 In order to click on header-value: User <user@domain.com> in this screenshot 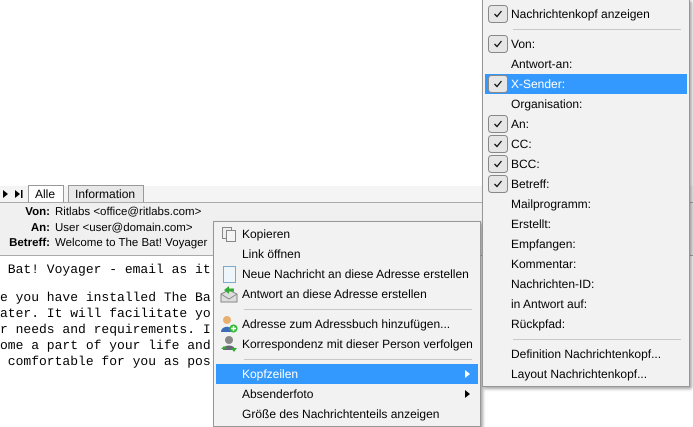, I will do `click(124, 228)`.